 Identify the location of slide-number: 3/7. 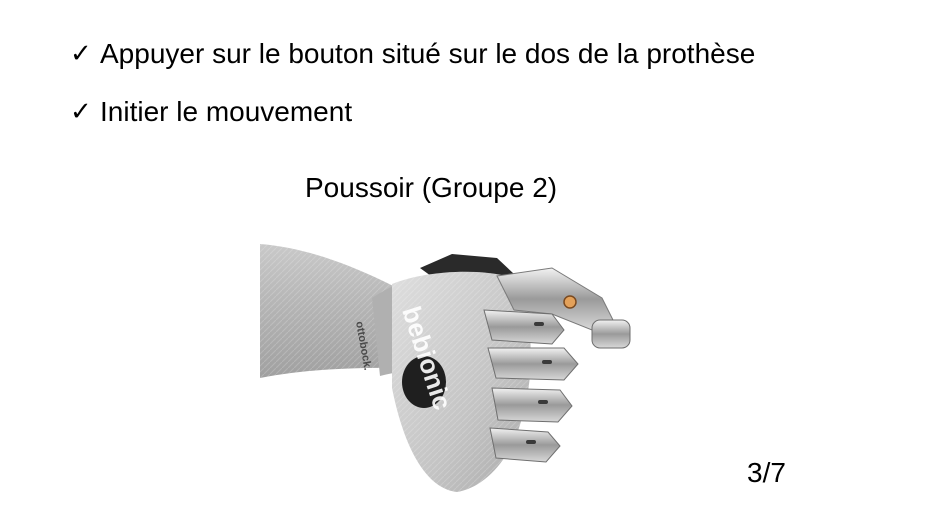
(766, 472).